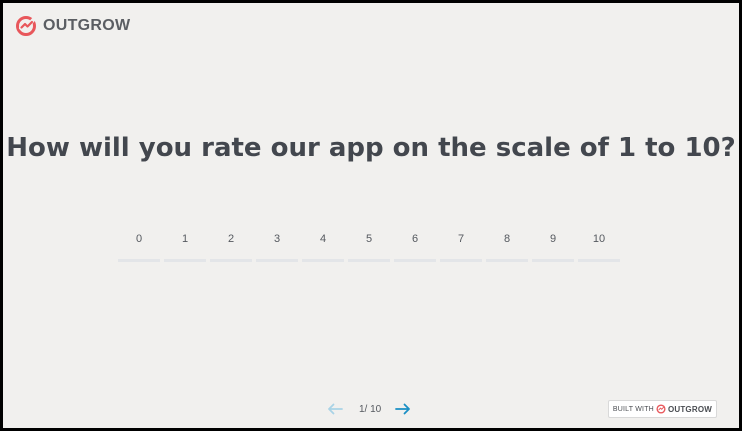 This screenshot has width=742, height=431. I want to click on rating-option-label: 7, so click(461, 239).